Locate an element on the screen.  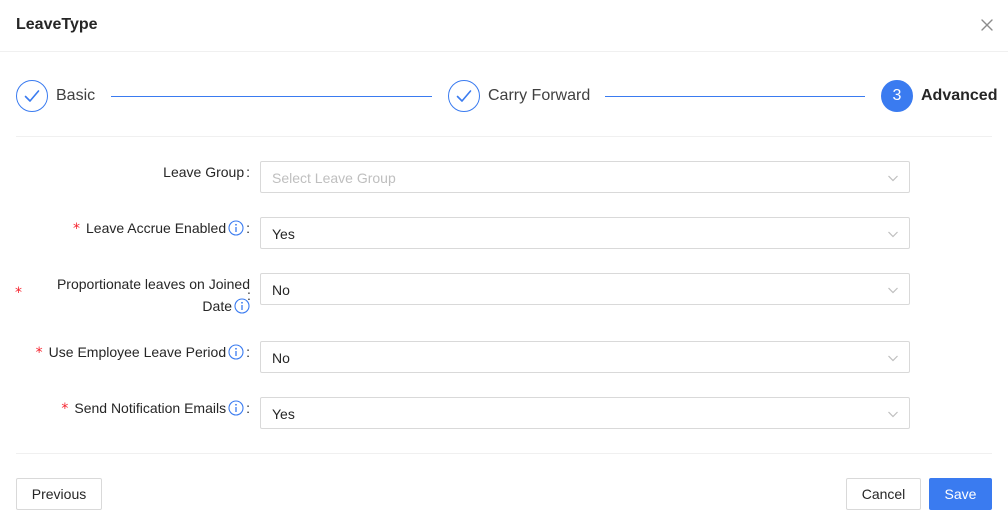
employee-leave-period-label: * Use Employee Leave Period: is located at coordinates (142, 352).